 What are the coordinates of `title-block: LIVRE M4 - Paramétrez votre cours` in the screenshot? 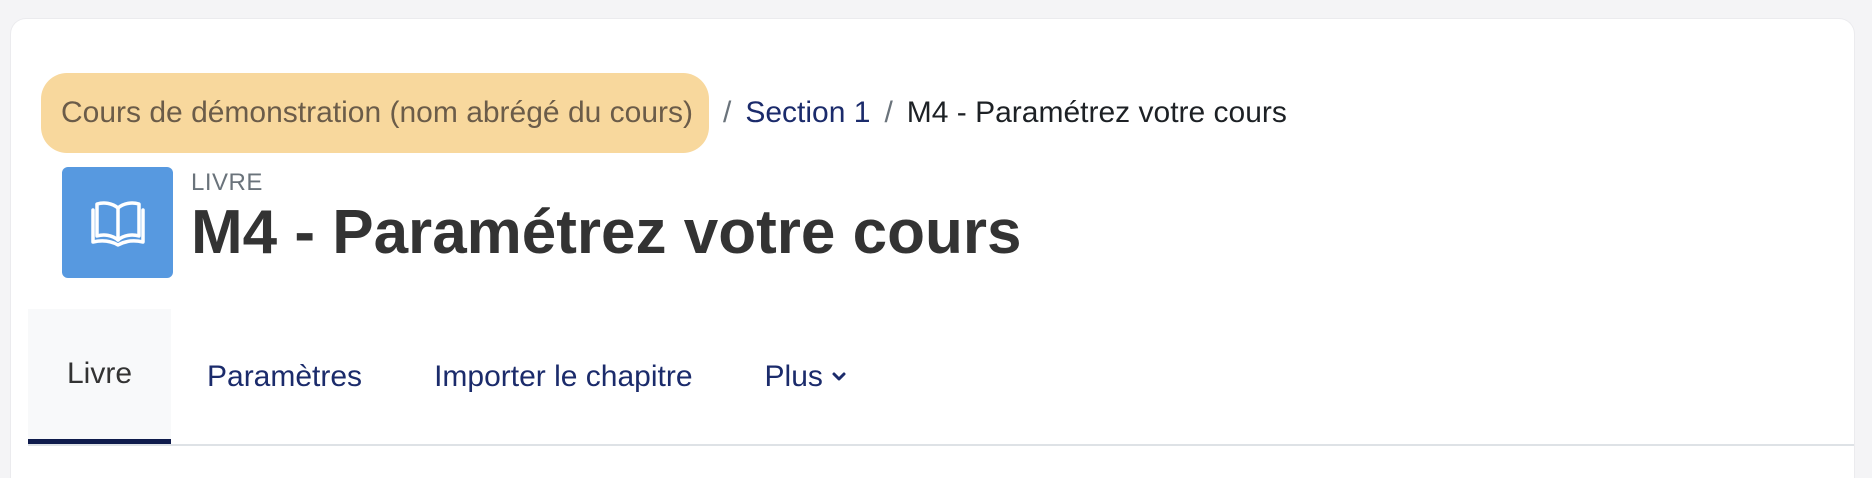 It's located at (606, 219).